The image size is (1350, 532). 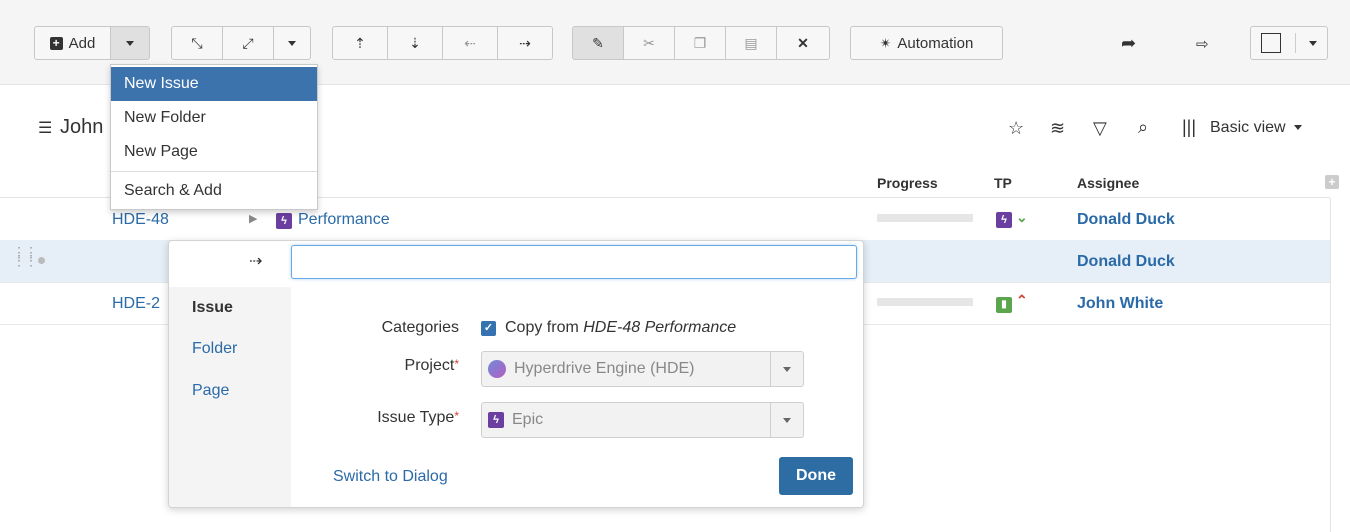 I want to click on done-button: Done, so click(x=816, y=476).